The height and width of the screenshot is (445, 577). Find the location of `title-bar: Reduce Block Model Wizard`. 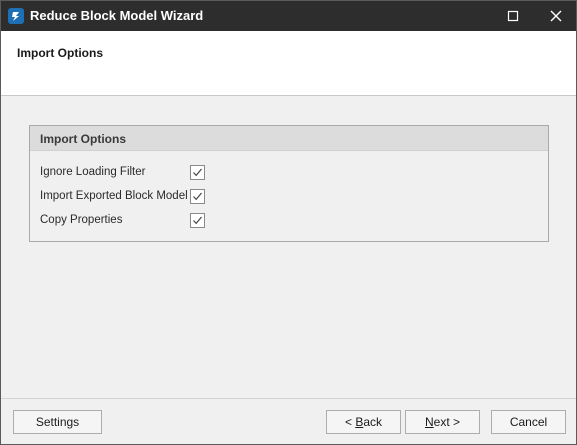

title-bar: Reduce Block Model Wizard is located at coordinates (288, 16).